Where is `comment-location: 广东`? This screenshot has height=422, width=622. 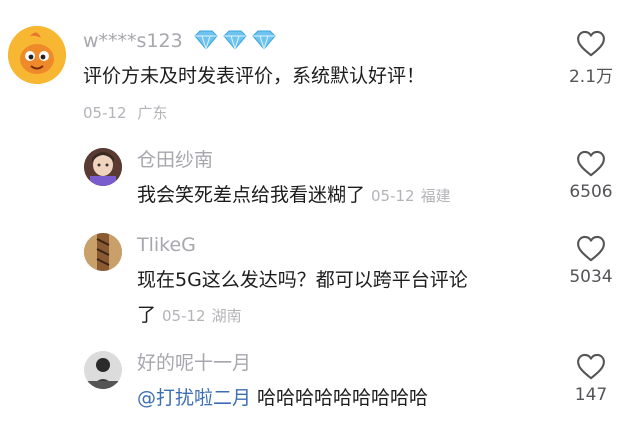
comment-location: 广东 is located at coordinates (152, 113).